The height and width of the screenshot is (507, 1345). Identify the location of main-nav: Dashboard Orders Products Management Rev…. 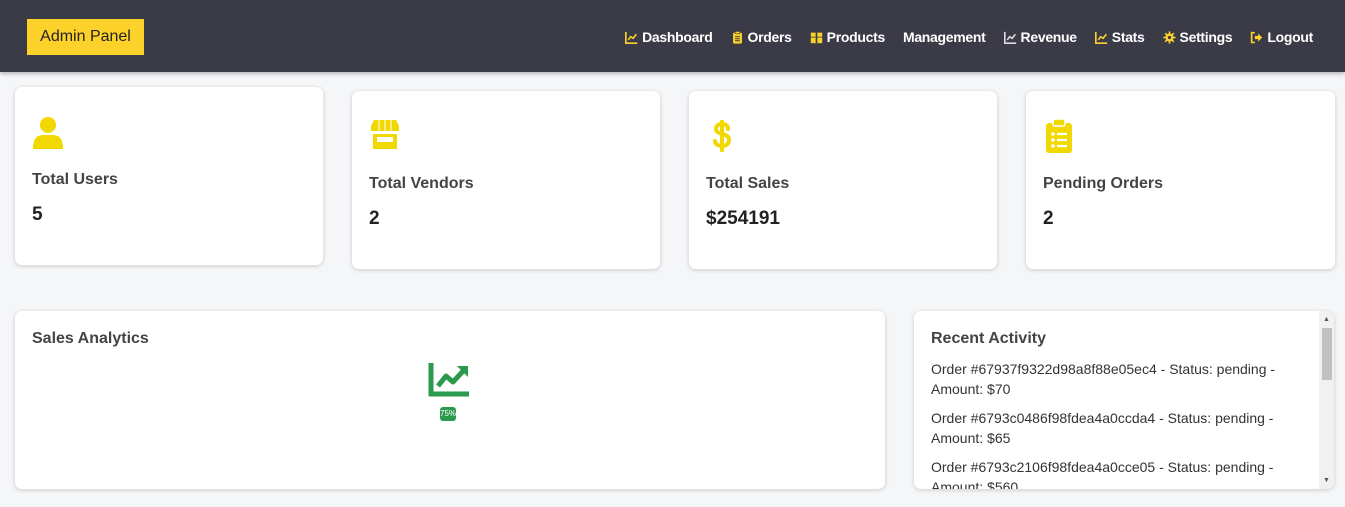
(969, 37).